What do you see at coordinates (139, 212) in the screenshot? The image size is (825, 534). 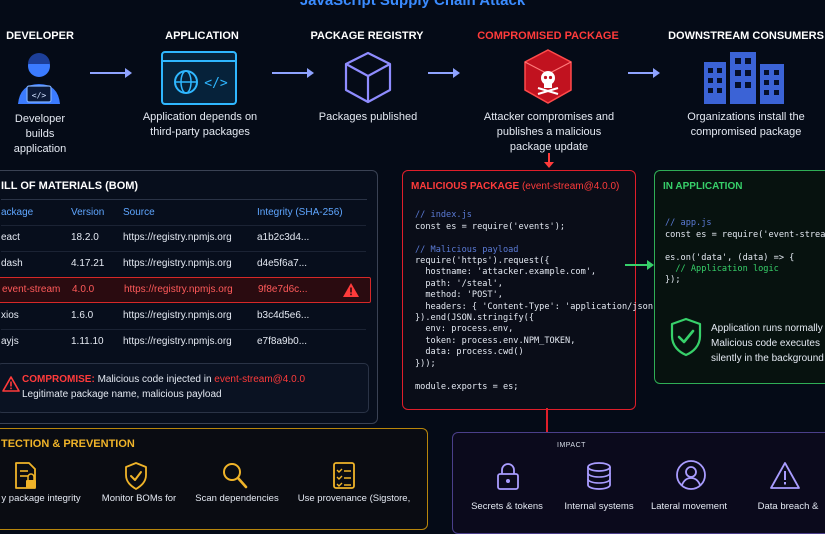 I see `bom-header-source: Source` at bounding box center [139, 212].